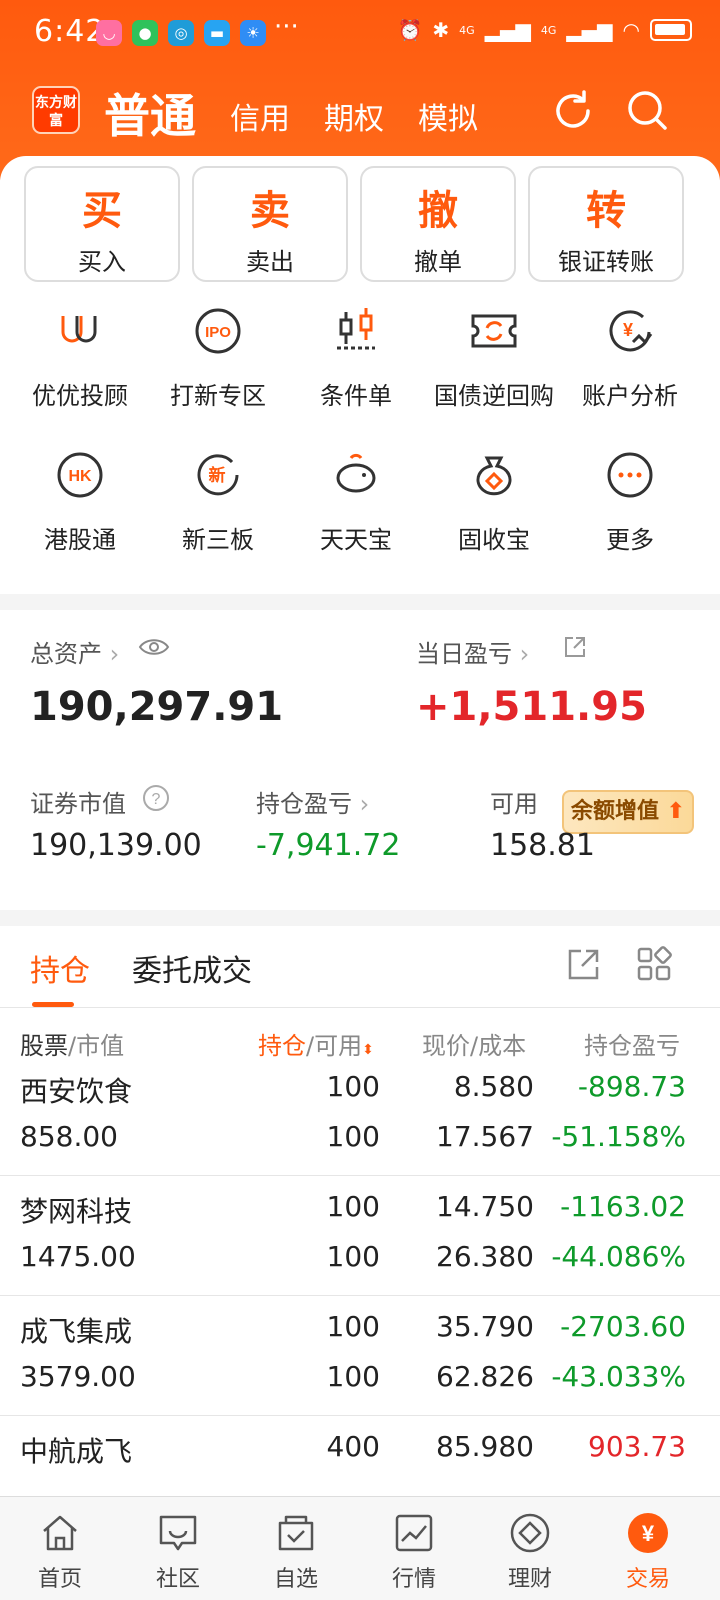 Image resolution: width=720 pixels, height=1600 pixels. What do you see at coordinates (354, 116) in the screenshot?
I see `tab-options: 期权` at bounding box center [354, 116].